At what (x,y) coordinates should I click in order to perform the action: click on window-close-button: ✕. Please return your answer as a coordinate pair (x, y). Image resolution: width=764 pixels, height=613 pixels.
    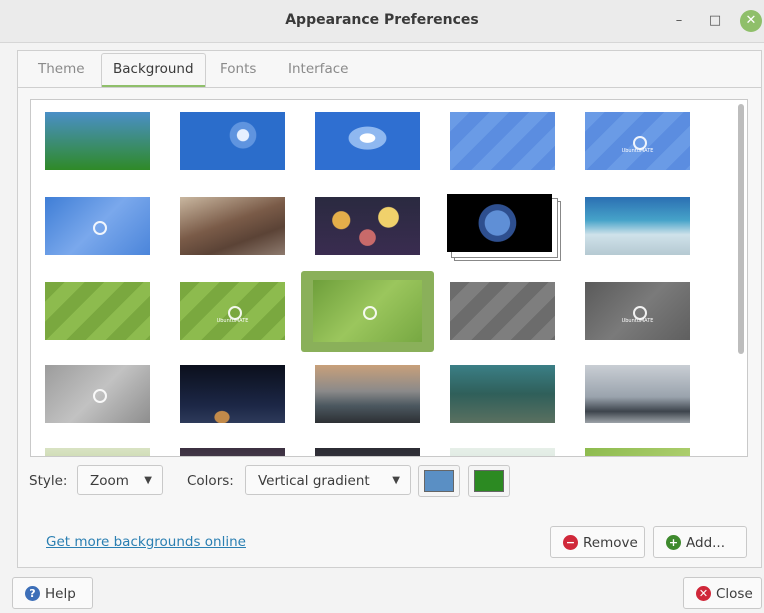
    Looking at the image, I should click on (751, 21).